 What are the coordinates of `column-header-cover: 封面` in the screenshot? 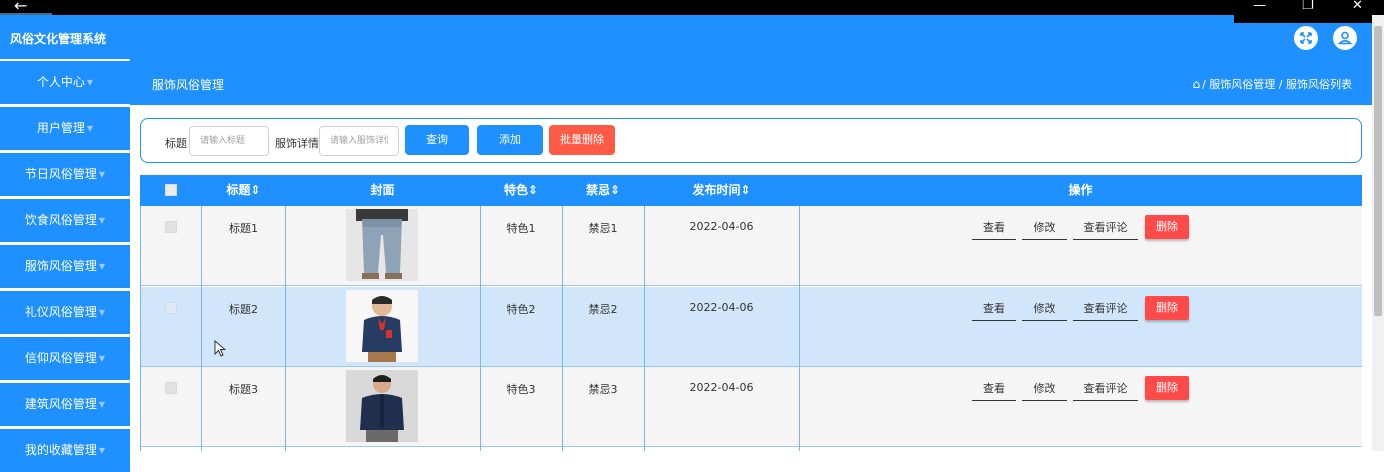 It's located at (382, 190).